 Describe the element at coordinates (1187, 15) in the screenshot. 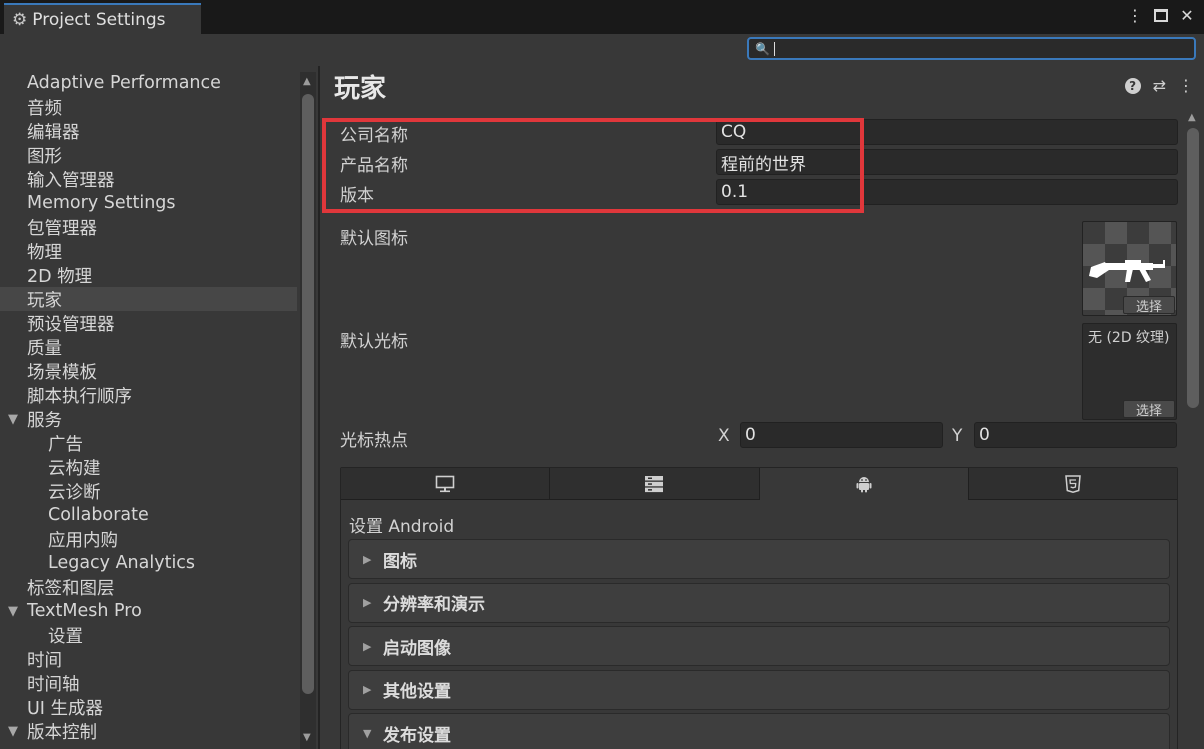

I see `close-button: ✕` at that location.